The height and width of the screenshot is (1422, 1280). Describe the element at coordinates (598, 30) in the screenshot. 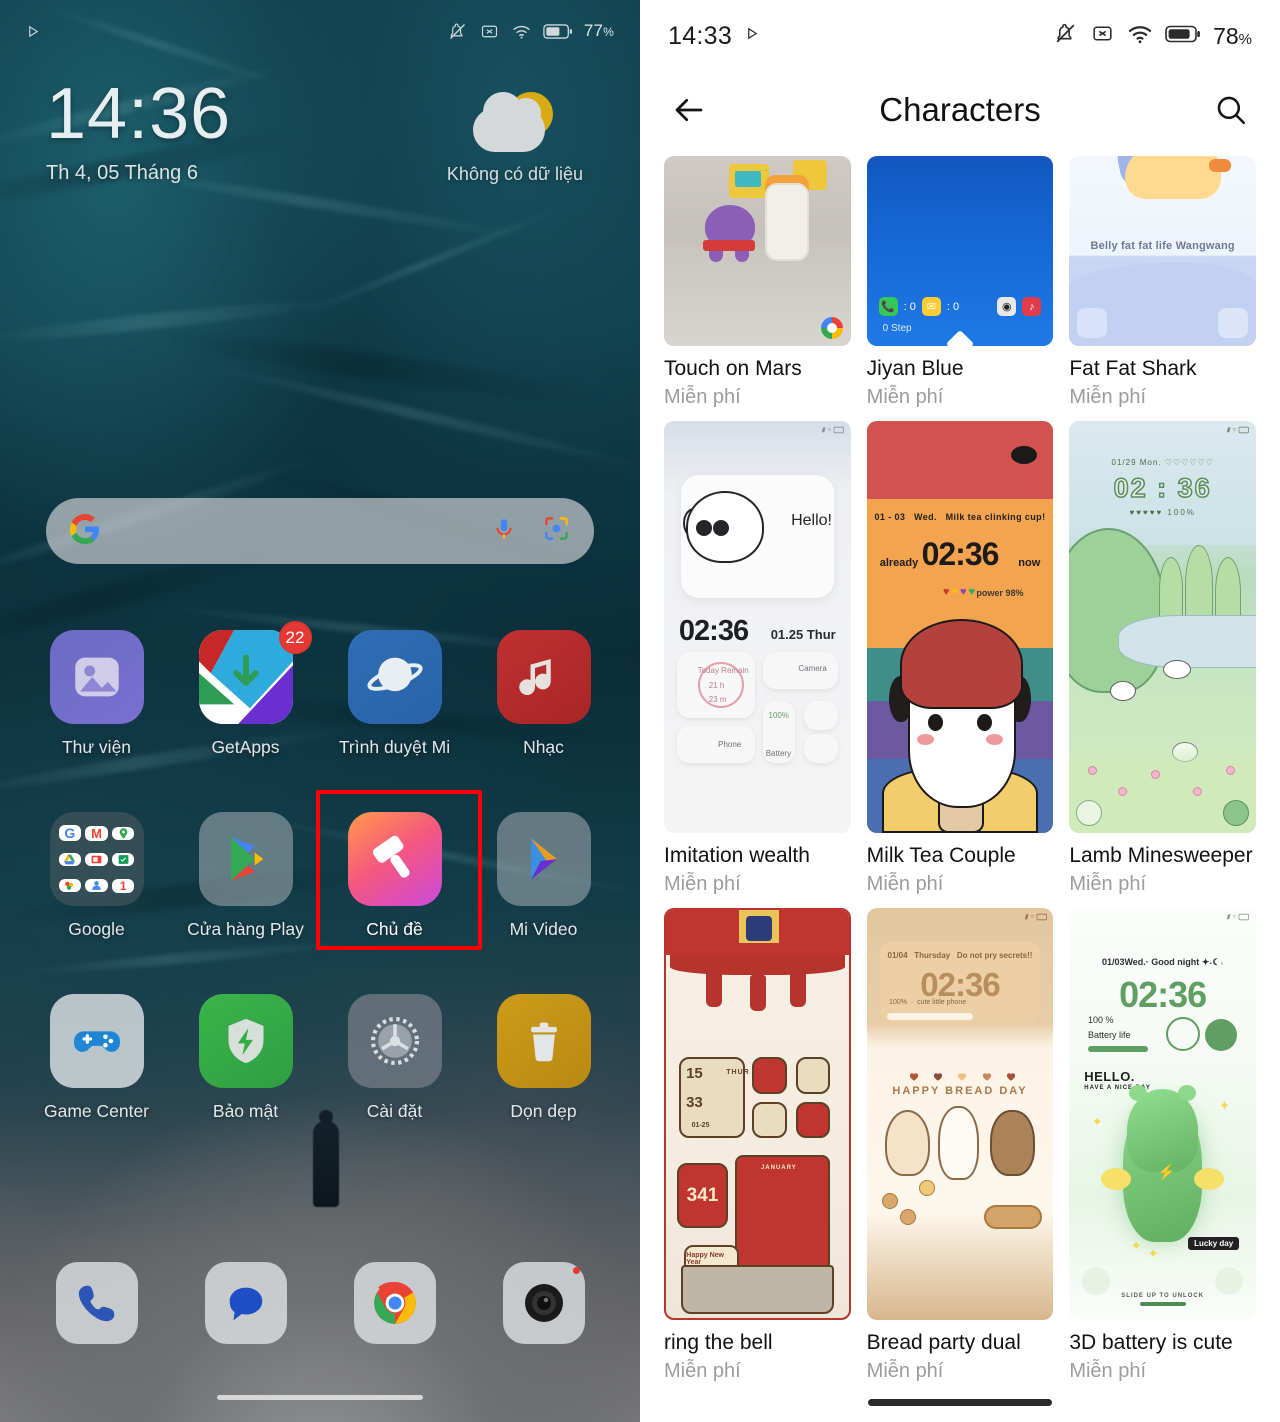

I see `battery-percent: 77%` at that location.